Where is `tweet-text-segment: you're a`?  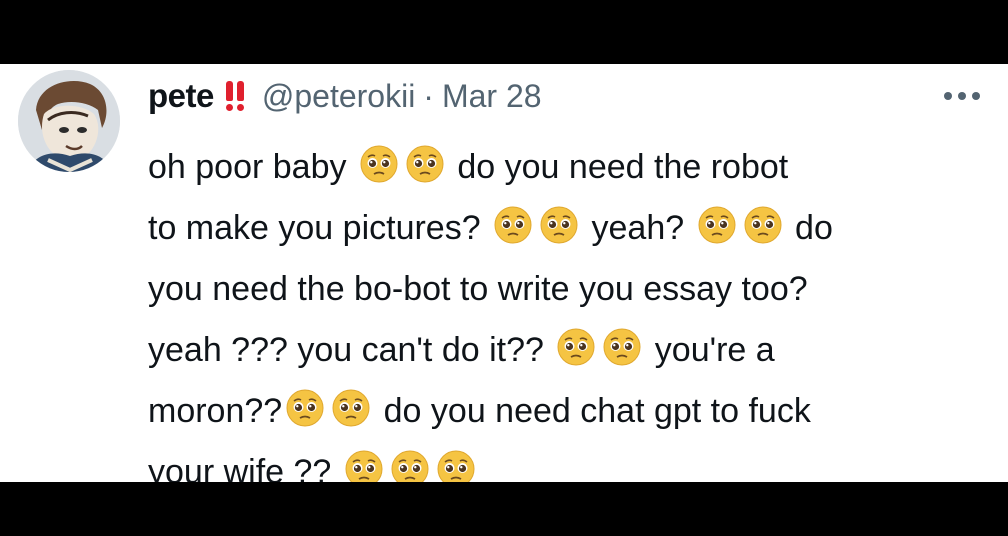 tweet-text-segment: you're a is located at coordinates (710, 350).